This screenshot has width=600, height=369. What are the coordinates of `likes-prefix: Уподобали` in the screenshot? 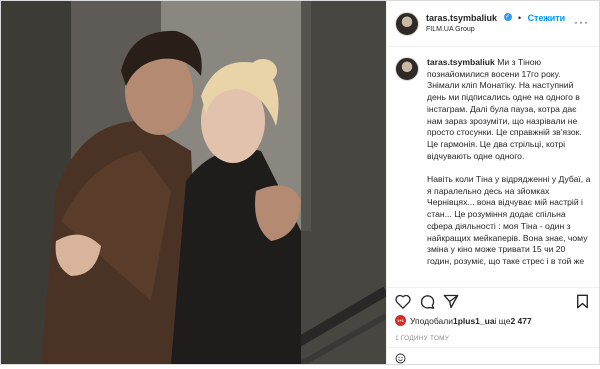 It's located at (431, 320).